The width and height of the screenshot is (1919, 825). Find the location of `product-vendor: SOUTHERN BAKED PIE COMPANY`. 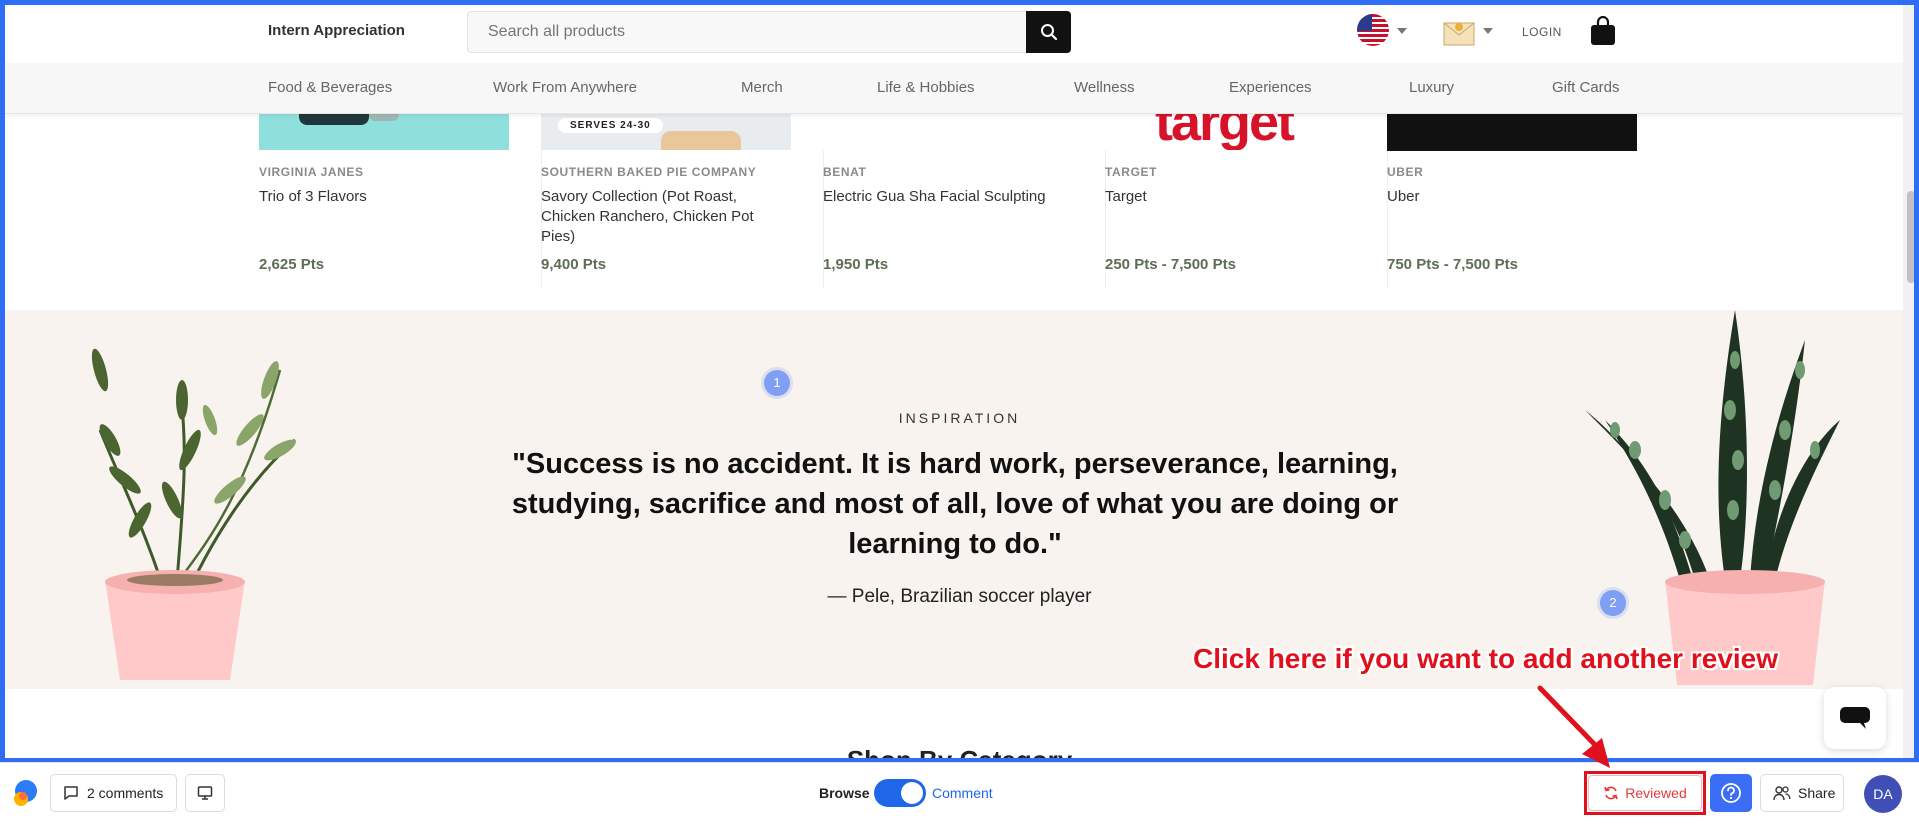

product-vendor: SOUTHERN BAKED PIE COMPANY is located at coordinates (649, 172).